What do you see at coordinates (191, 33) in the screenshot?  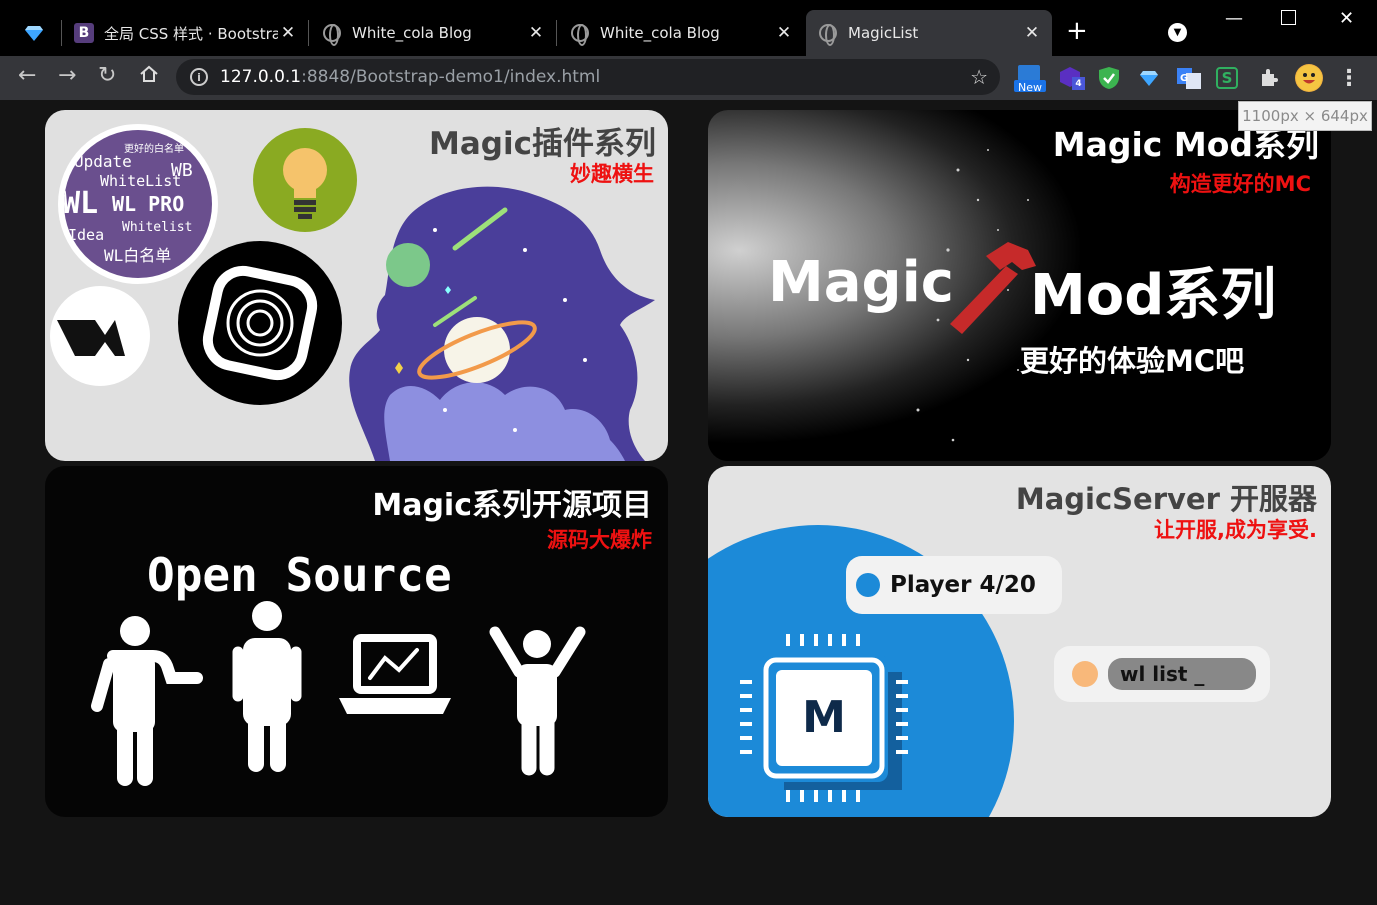 I see `tab-title: 全局 CSS 样式 · Bootstra` at bounding box center [191, 33].